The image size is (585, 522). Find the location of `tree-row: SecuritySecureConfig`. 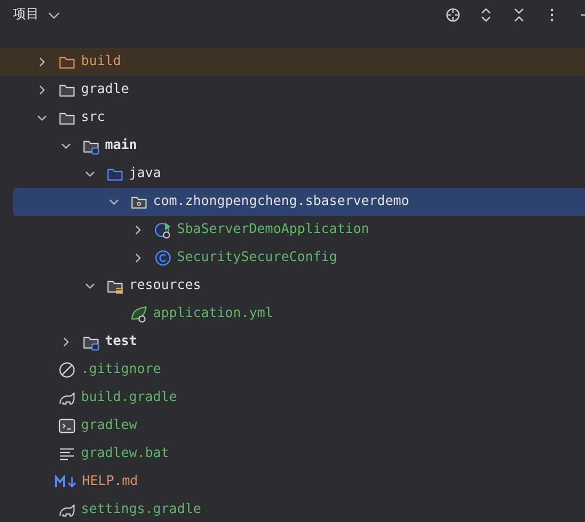

tree-row: SecuritySecureConfig is located at coordinates (299, 258).